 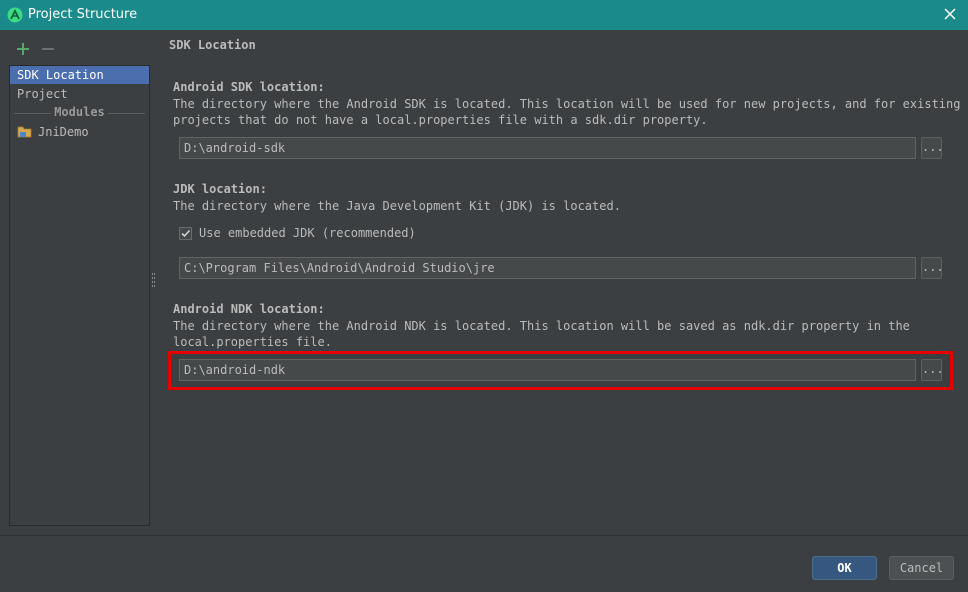 I want to click on check-icon, so click(x=186, y=233).